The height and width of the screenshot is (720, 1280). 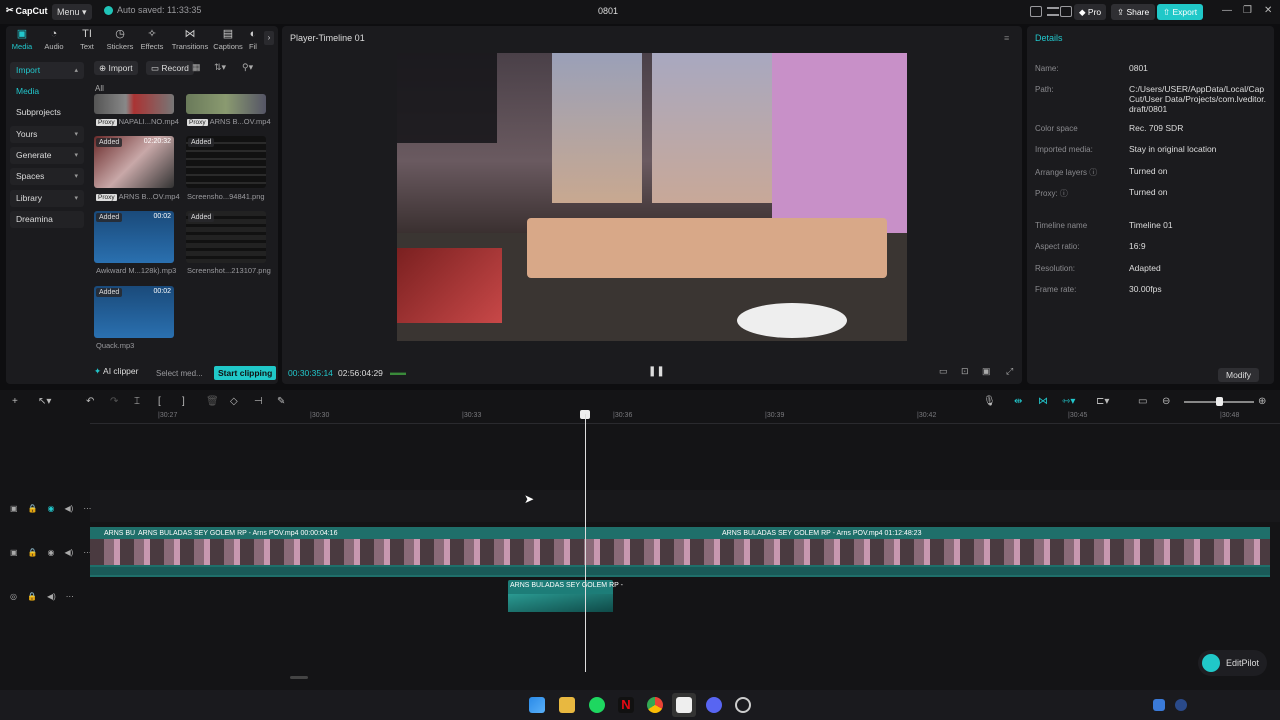 What do you see at coordinates (537, 705) in the screenshot?
I see `windows-start-icon` at bounding box center [537, 705].